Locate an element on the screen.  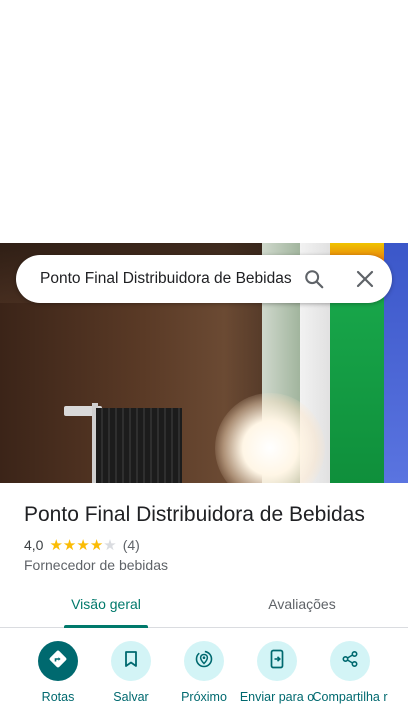
tab-reviews-label: Avaliações is located at coordinates (302, 604).